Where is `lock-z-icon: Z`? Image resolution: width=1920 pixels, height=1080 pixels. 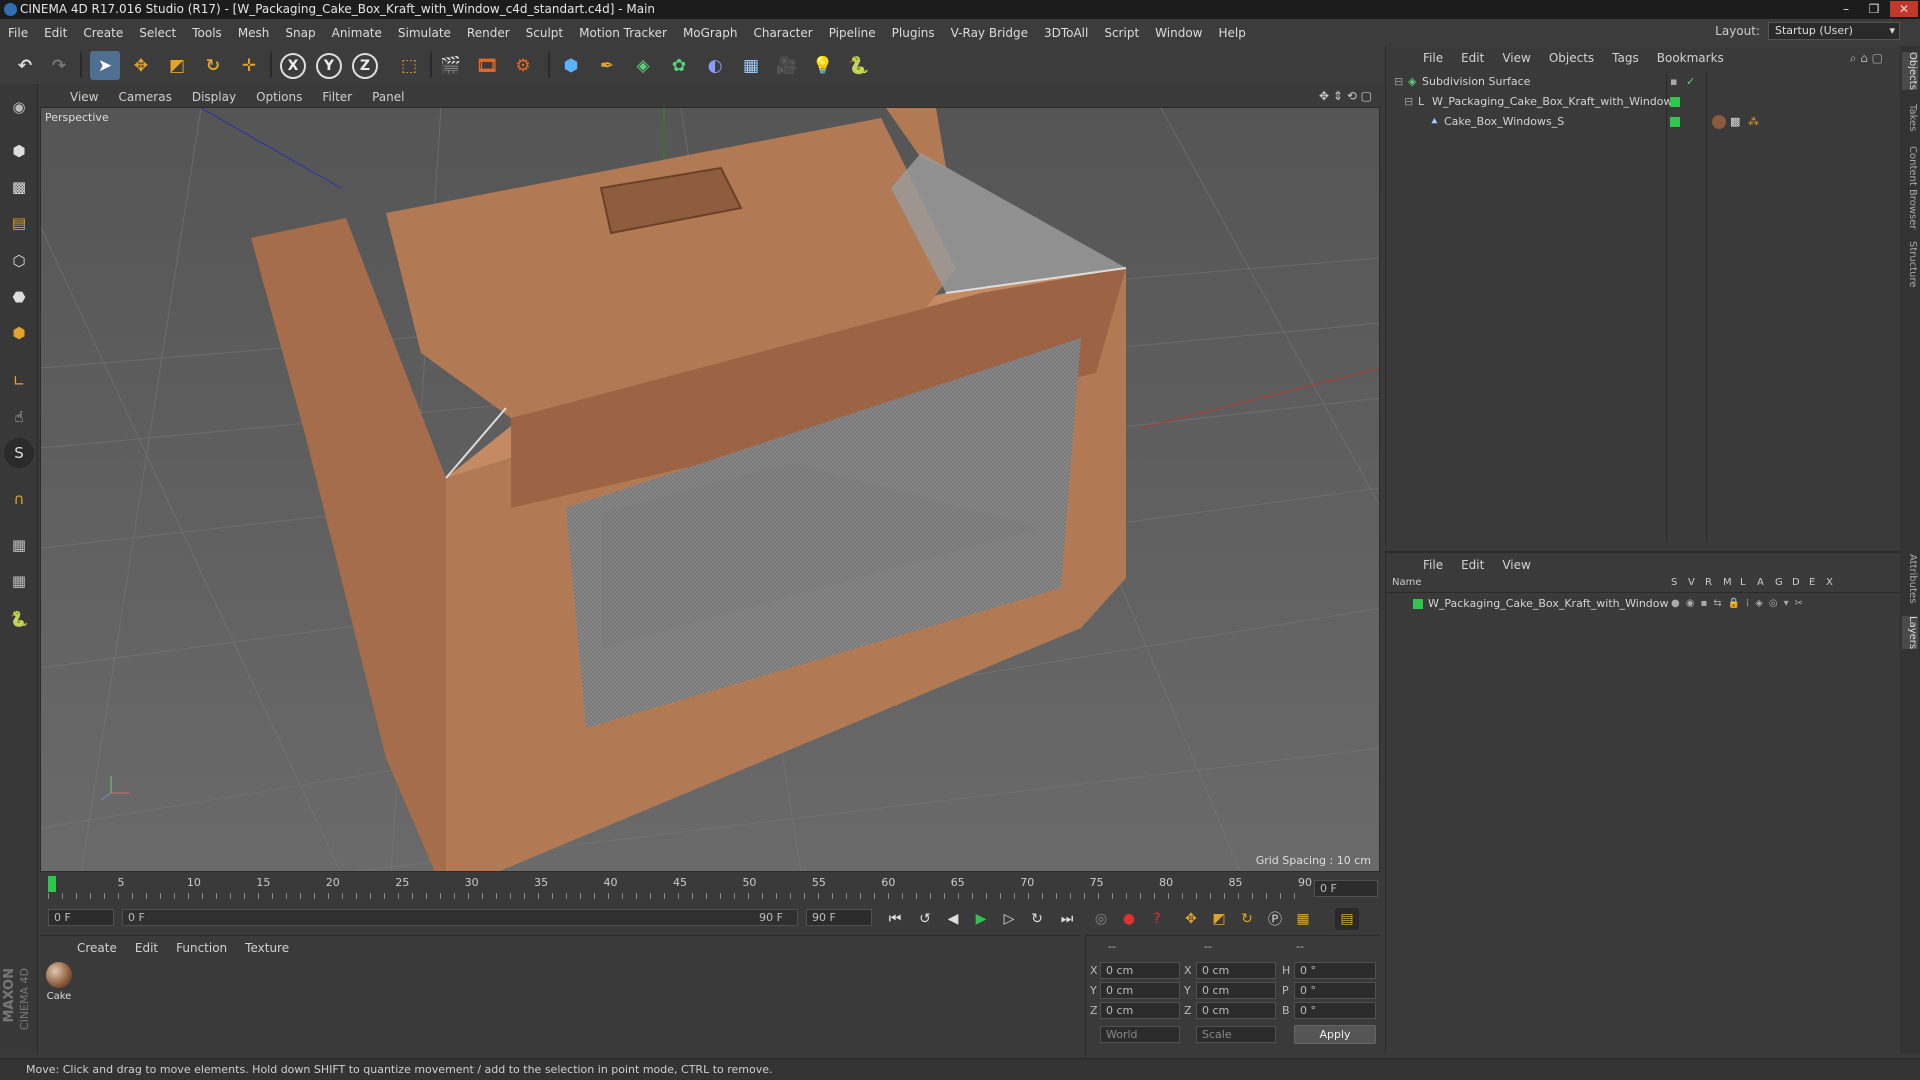
lock-z-icon: Z is located at coordinates (365, 66).